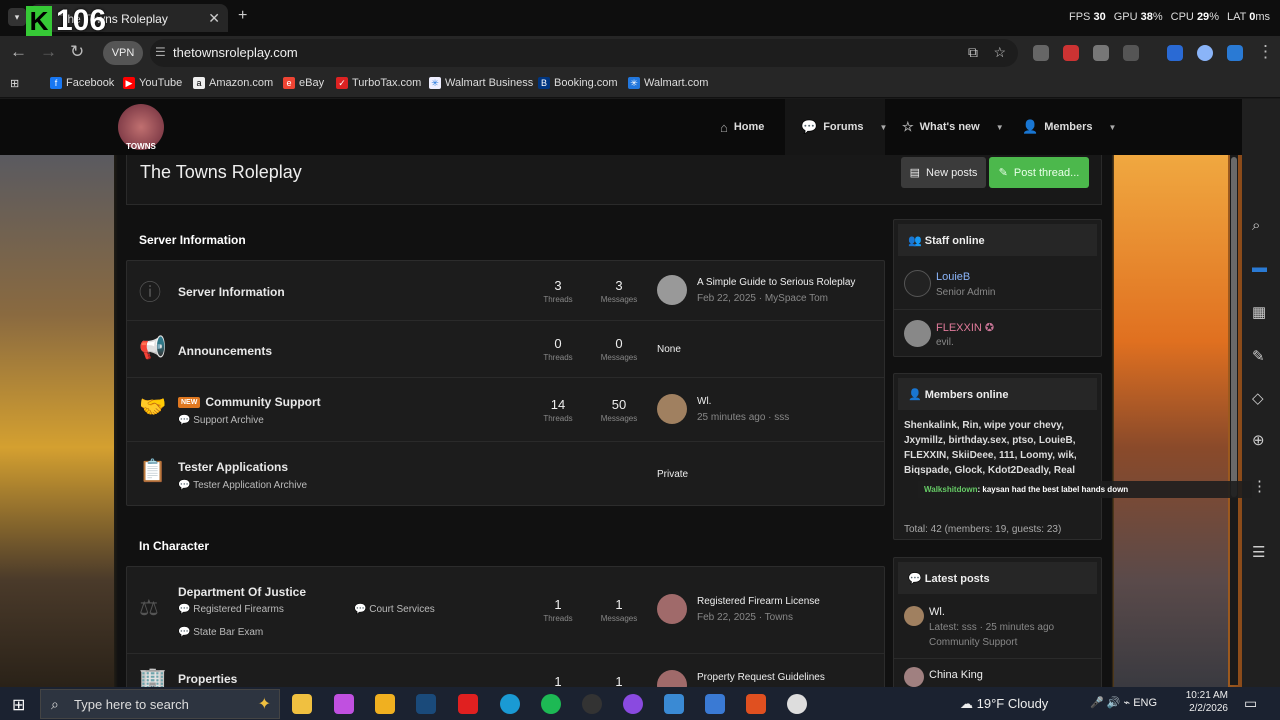 This screenshot has height=720, width=1280. Describe the element at coordinates (303, 83) in the screenshot. I see `bookmark-ebay: e eBay` at that location.